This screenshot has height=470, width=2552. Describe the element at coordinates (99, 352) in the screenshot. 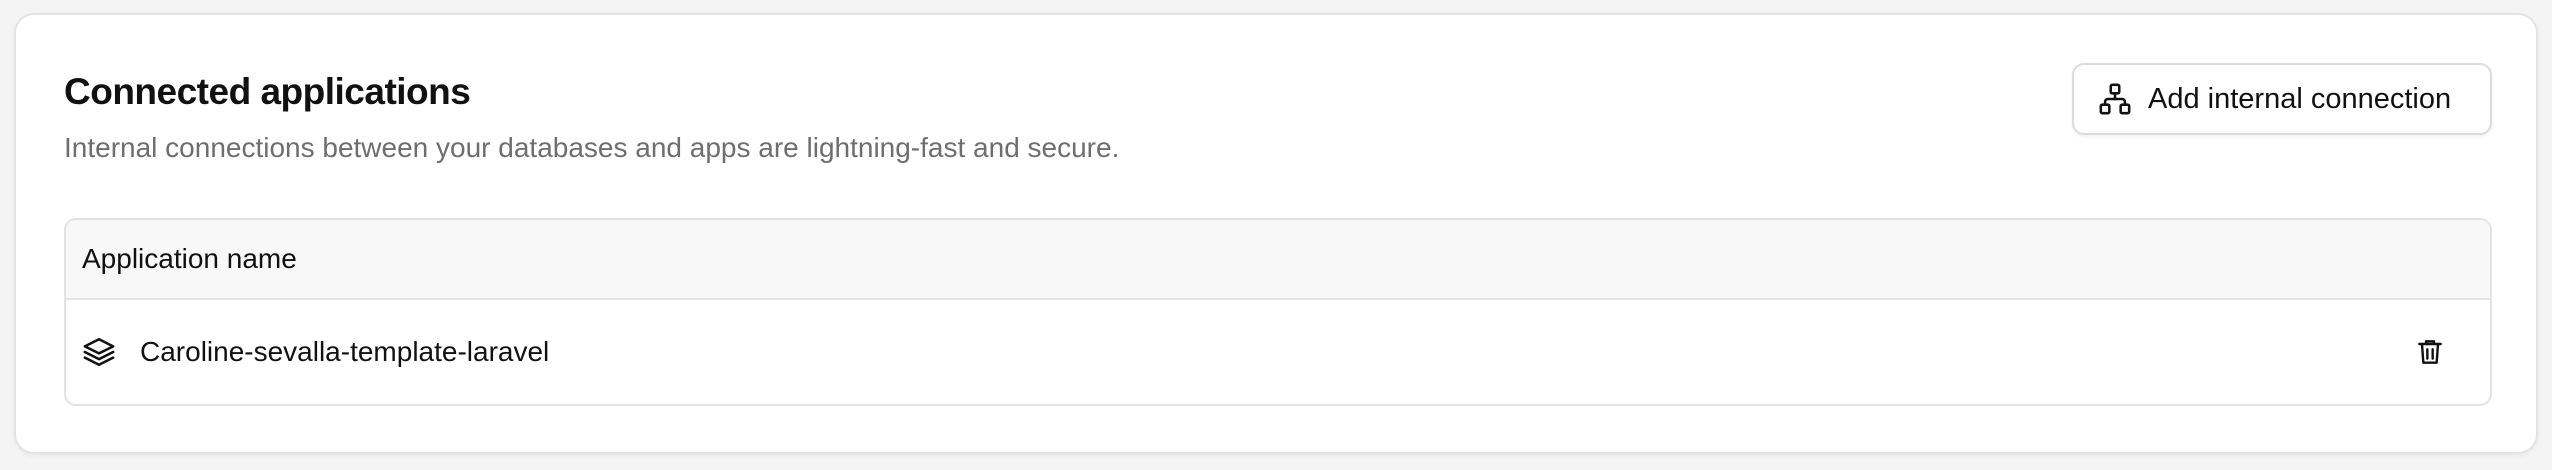

I see `layers-icon` at that location.